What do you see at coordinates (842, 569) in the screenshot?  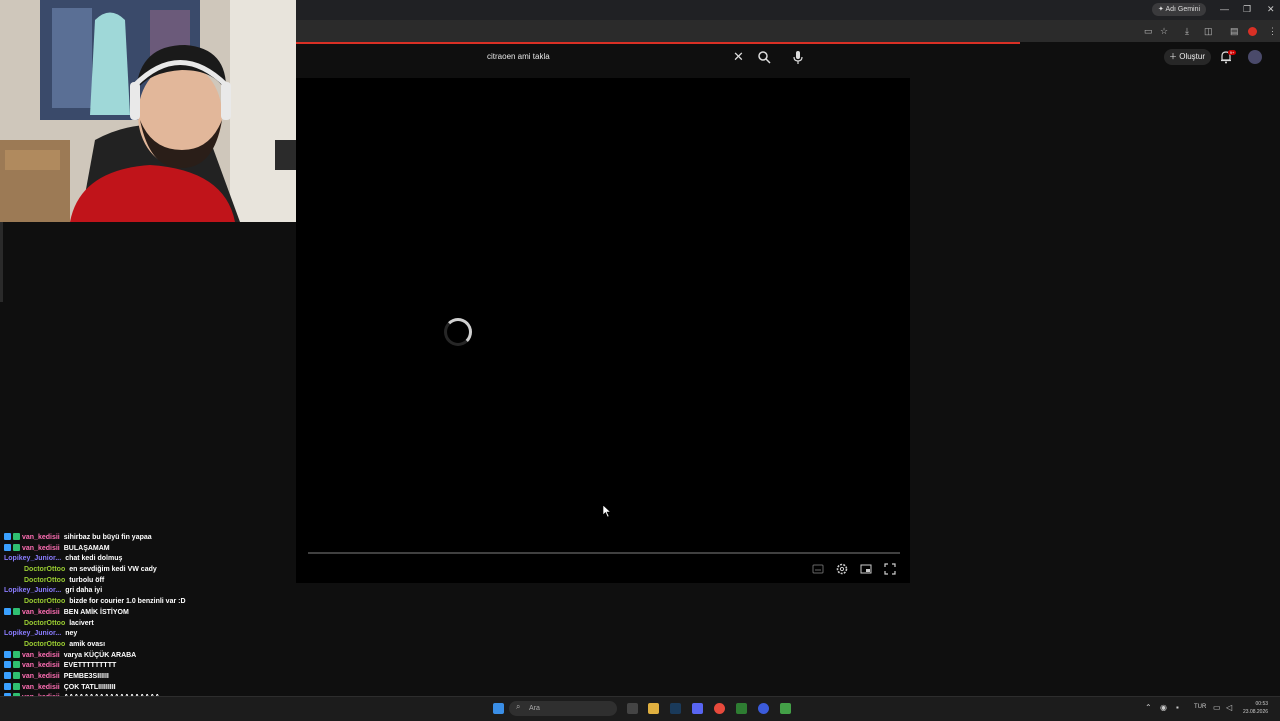 I see `settings-gear-icon` at bounding box center [842, 569].